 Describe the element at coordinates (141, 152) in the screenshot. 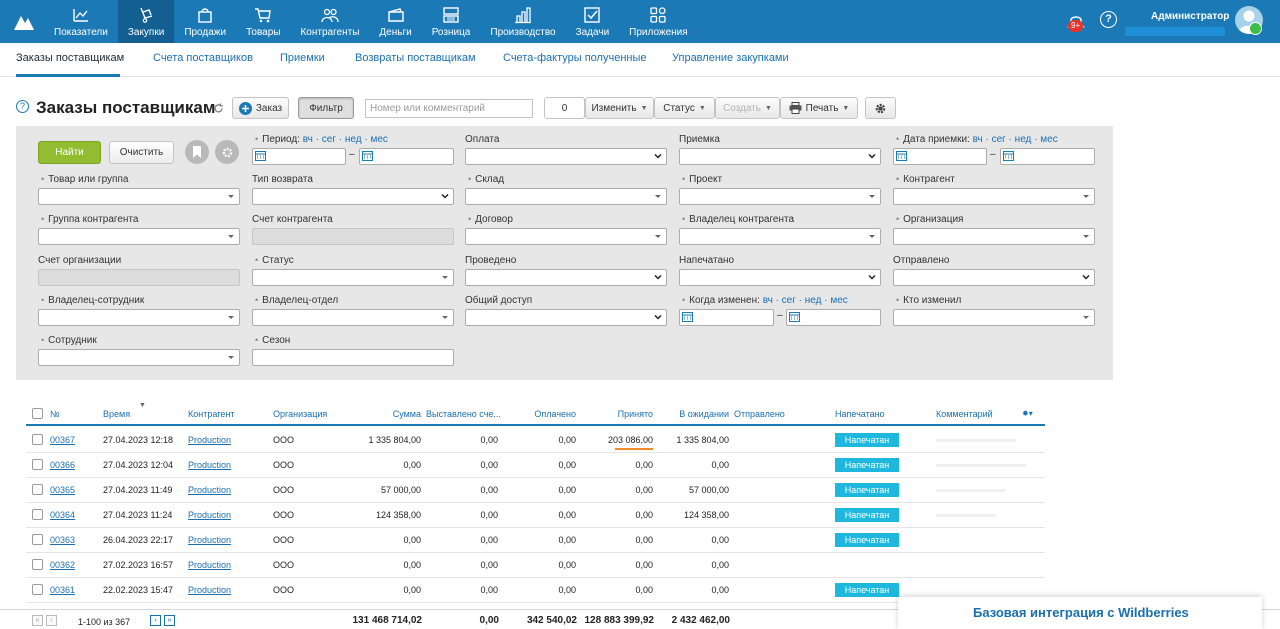

I see `clear-button: Очистить` at that location.